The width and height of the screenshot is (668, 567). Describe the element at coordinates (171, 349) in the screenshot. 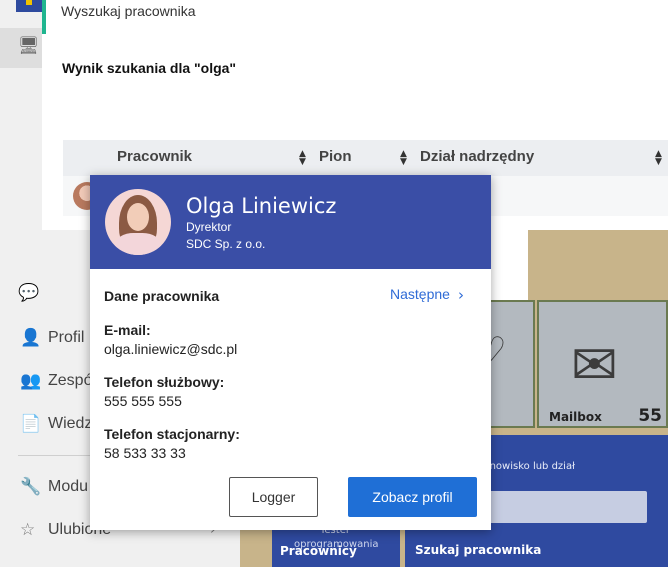

I see `email-value: olga.liniewicz@sdc.pl` at that location.